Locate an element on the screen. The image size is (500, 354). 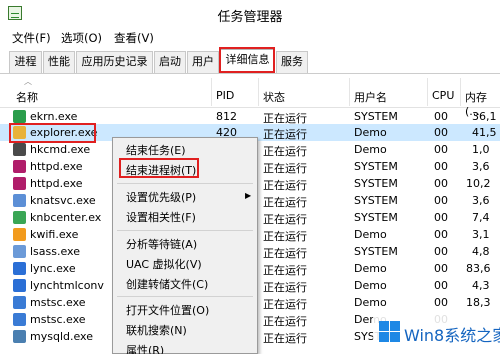
tab-app-history: 应用历史记录 is located at coordinates (114, 62).